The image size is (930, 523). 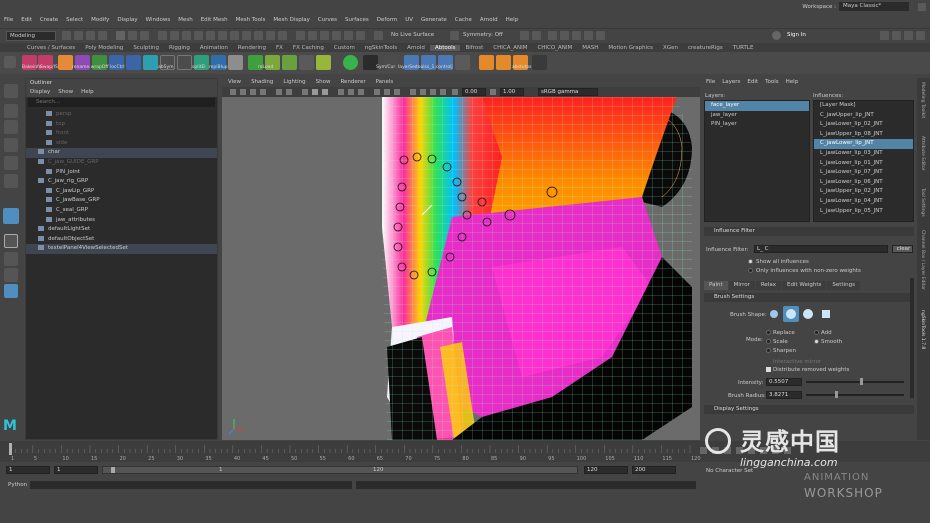 What do you see at coordinates (258, 35) in the screenshot?
I see `deform-mask-icon` at bounding box center [258, 35].